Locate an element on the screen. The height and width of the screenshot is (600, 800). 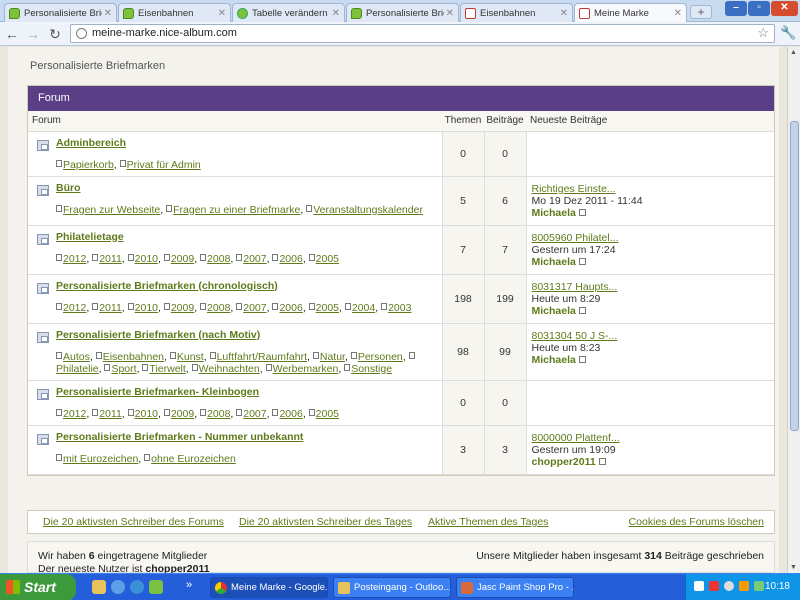
scroll-up-icon: ▲ is located at coordinates (793, 52).